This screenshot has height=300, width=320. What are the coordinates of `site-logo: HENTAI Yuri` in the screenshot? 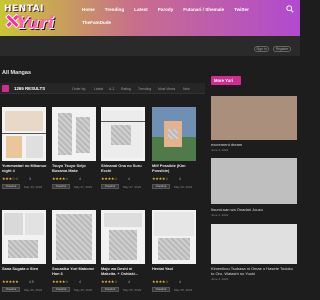 It's located at (30, 18).